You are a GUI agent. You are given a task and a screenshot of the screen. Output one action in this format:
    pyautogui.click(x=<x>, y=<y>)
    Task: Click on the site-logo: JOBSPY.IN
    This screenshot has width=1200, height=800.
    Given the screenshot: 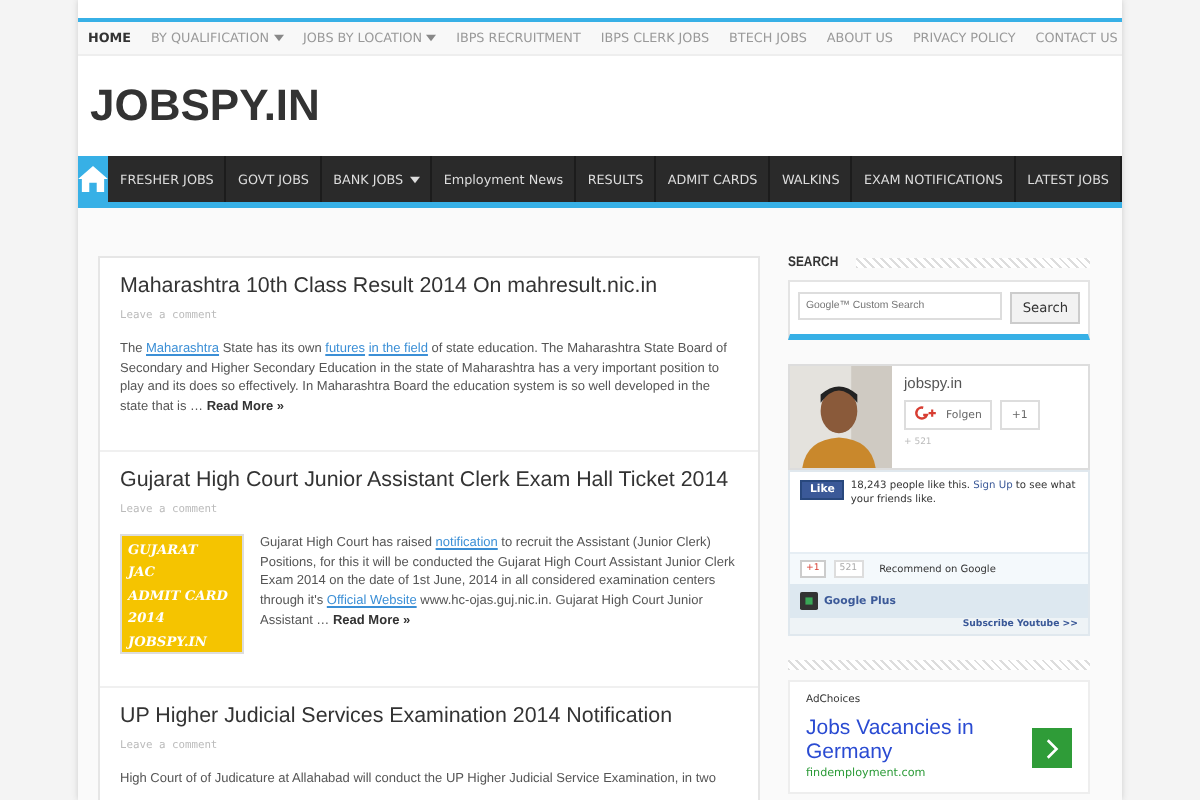 What is the action you would take?
    pyautogui.click(x=205, y=104)
    